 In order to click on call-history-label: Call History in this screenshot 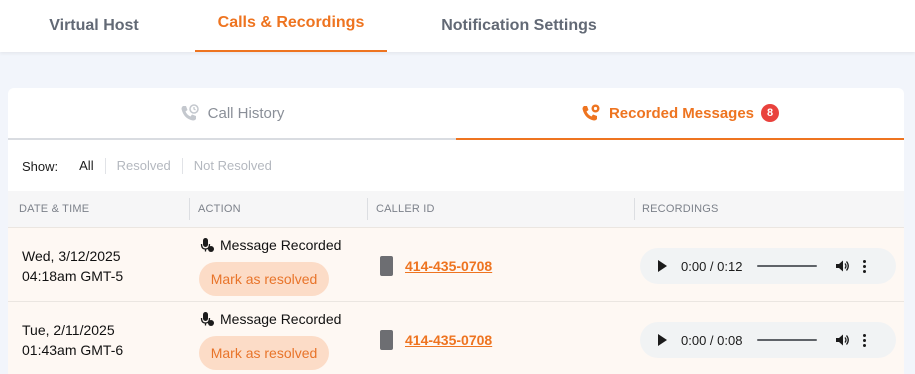, I will do `click(246, 113)`.